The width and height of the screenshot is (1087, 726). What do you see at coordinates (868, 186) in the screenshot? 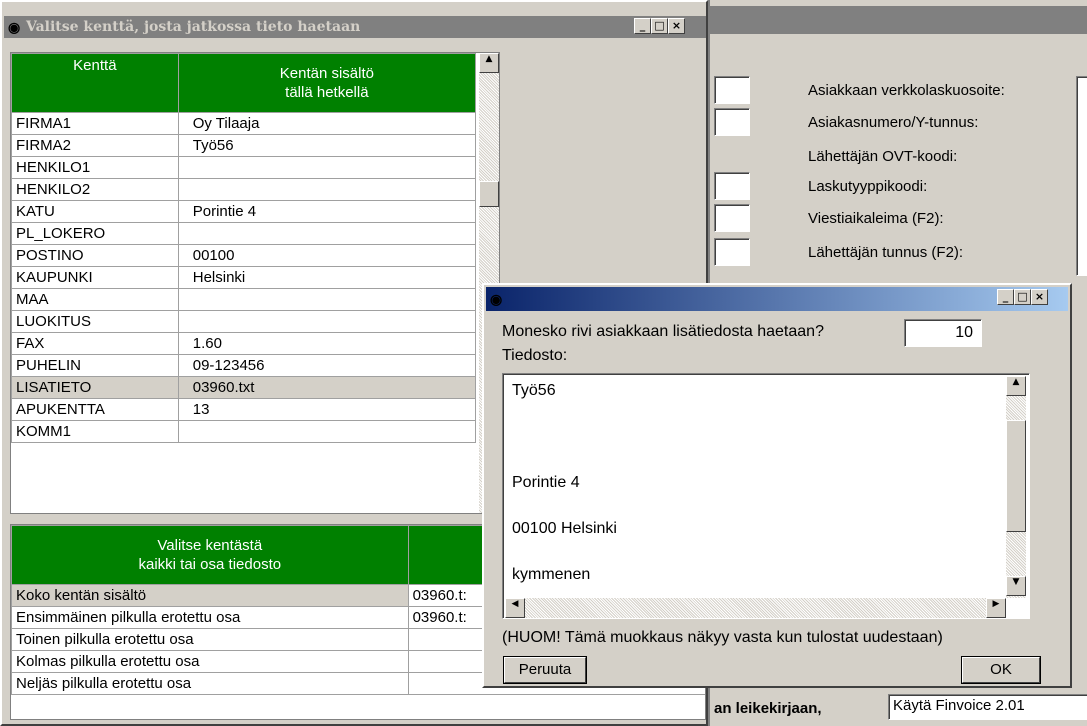
I see `form-label-laskutyyppikoodi: Laskutyyppikoodi:` at bounding box center [868, 186].